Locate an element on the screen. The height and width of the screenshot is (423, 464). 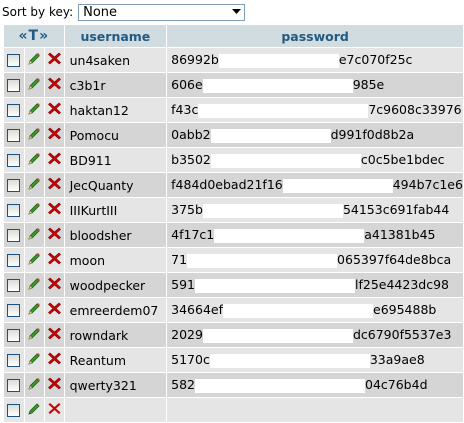
sort-key-selected-value: None is located at coordinates (100, 12).